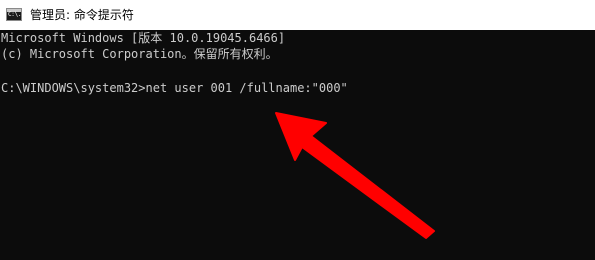  I want to click on console-line-version: Microsoft Windows [版本 10.0.19045.6466], so click(143, 38).